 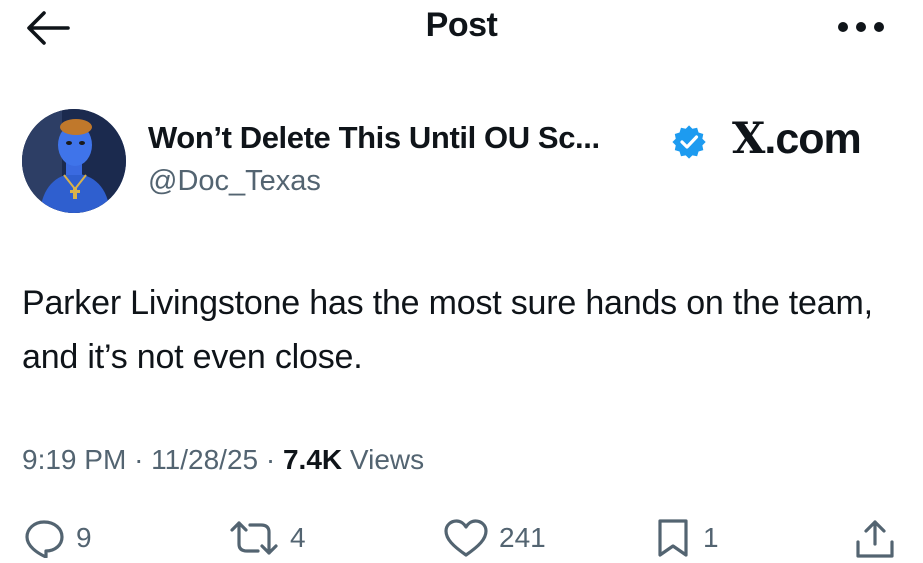 I want to click on bookmark-button: 1, so click(x=686, y=538).